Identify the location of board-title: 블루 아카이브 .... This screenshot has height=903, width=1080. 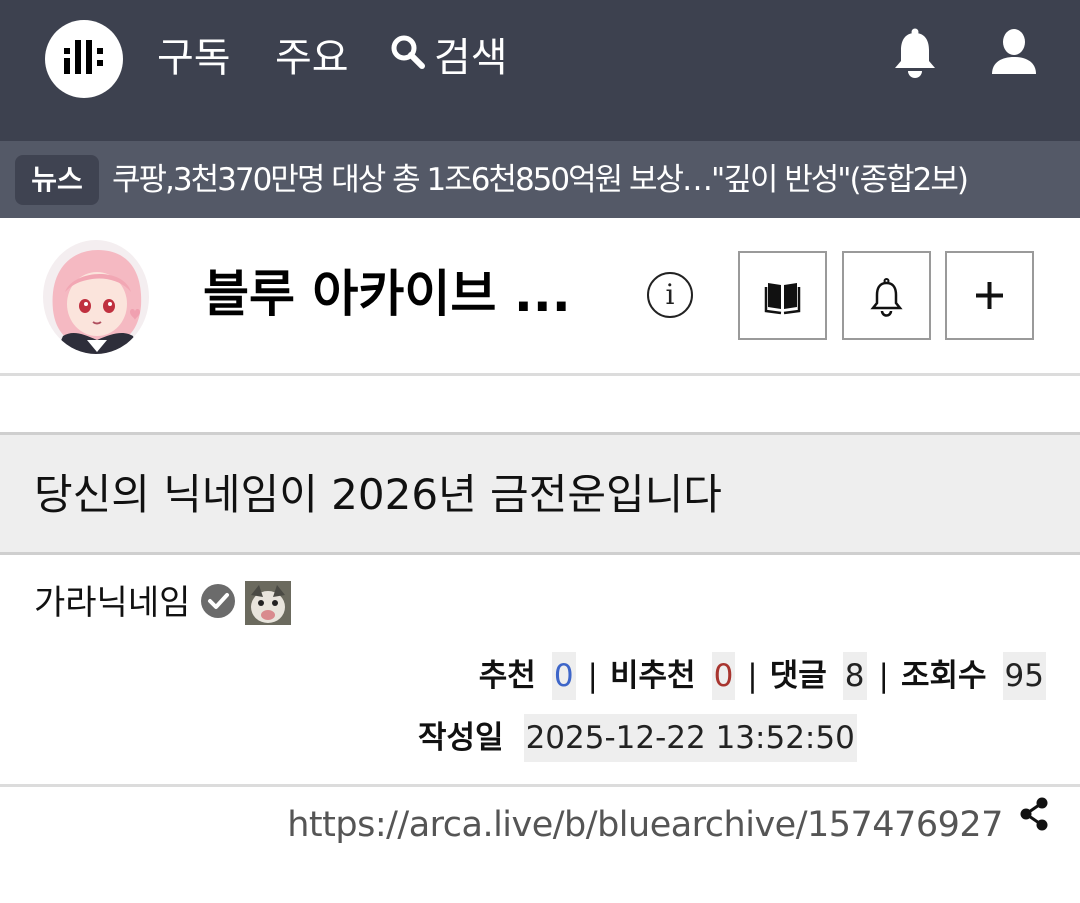
(387, 294).